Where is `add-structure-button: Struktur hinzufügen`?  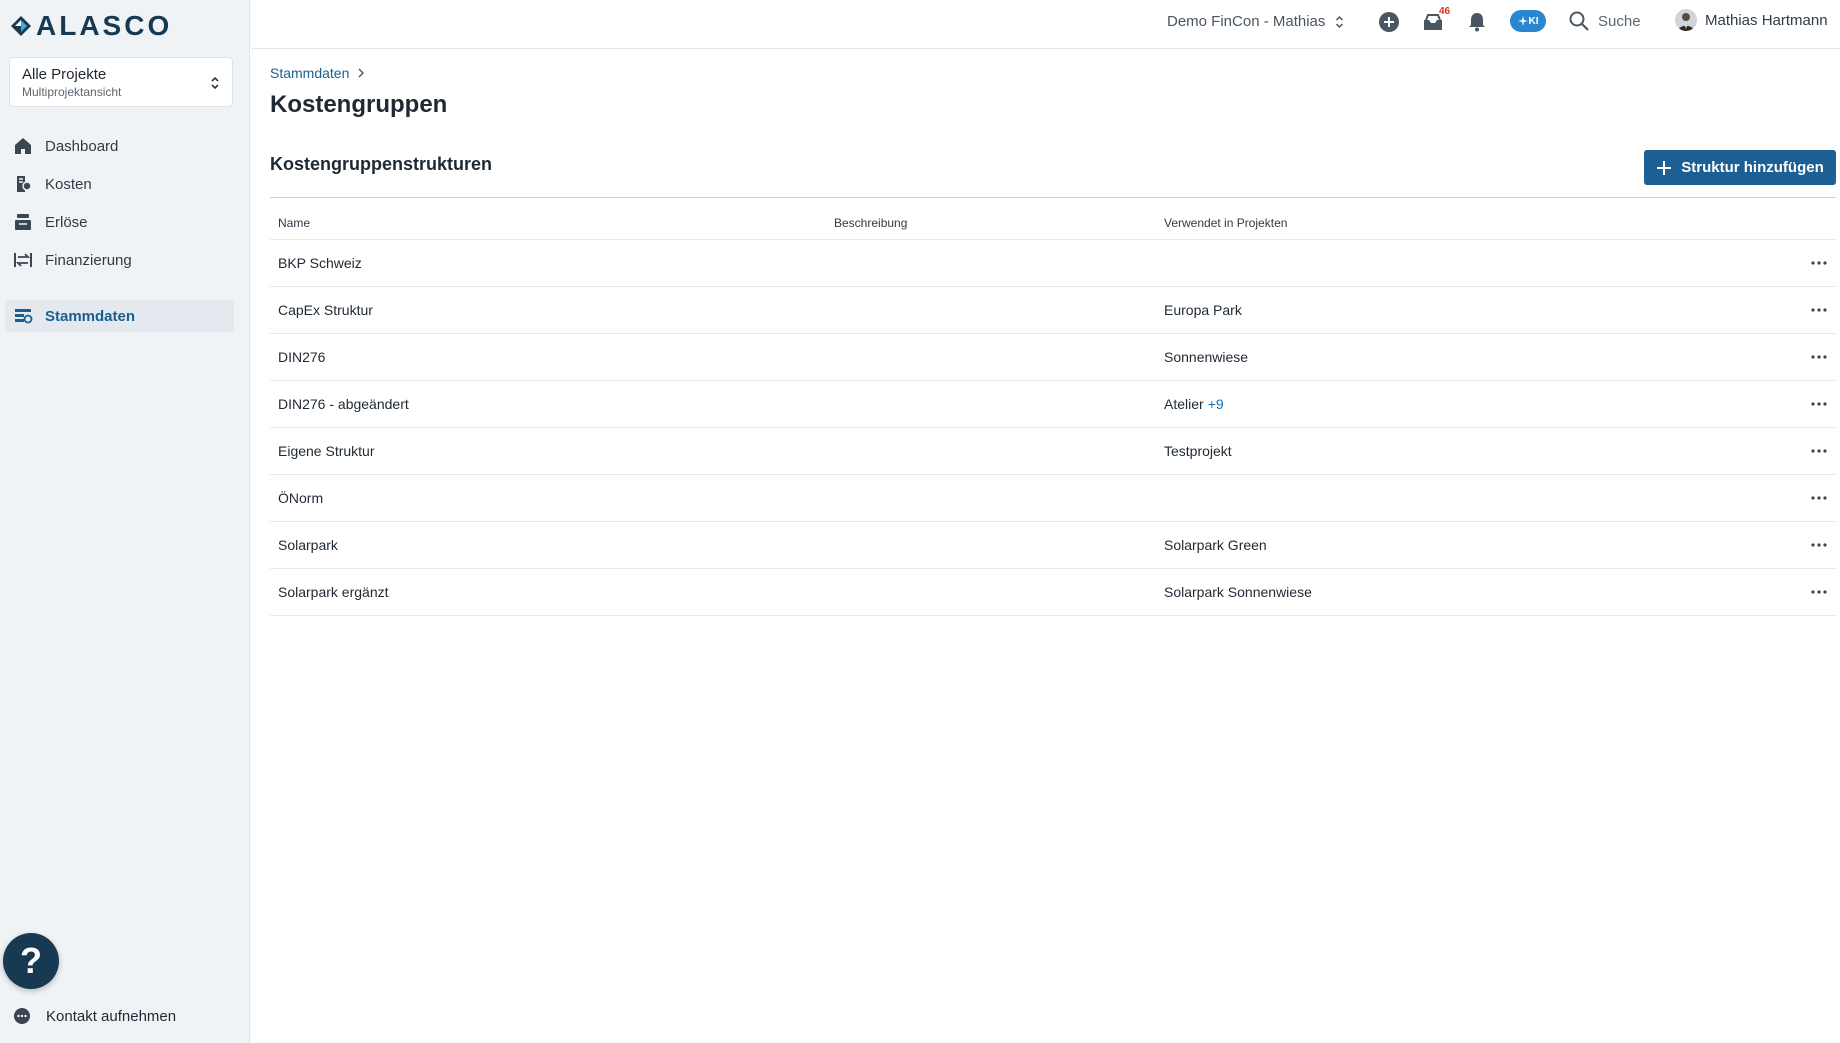 add-structure-button: Struktur hinzufügen is located at coordinates (1740, 167).